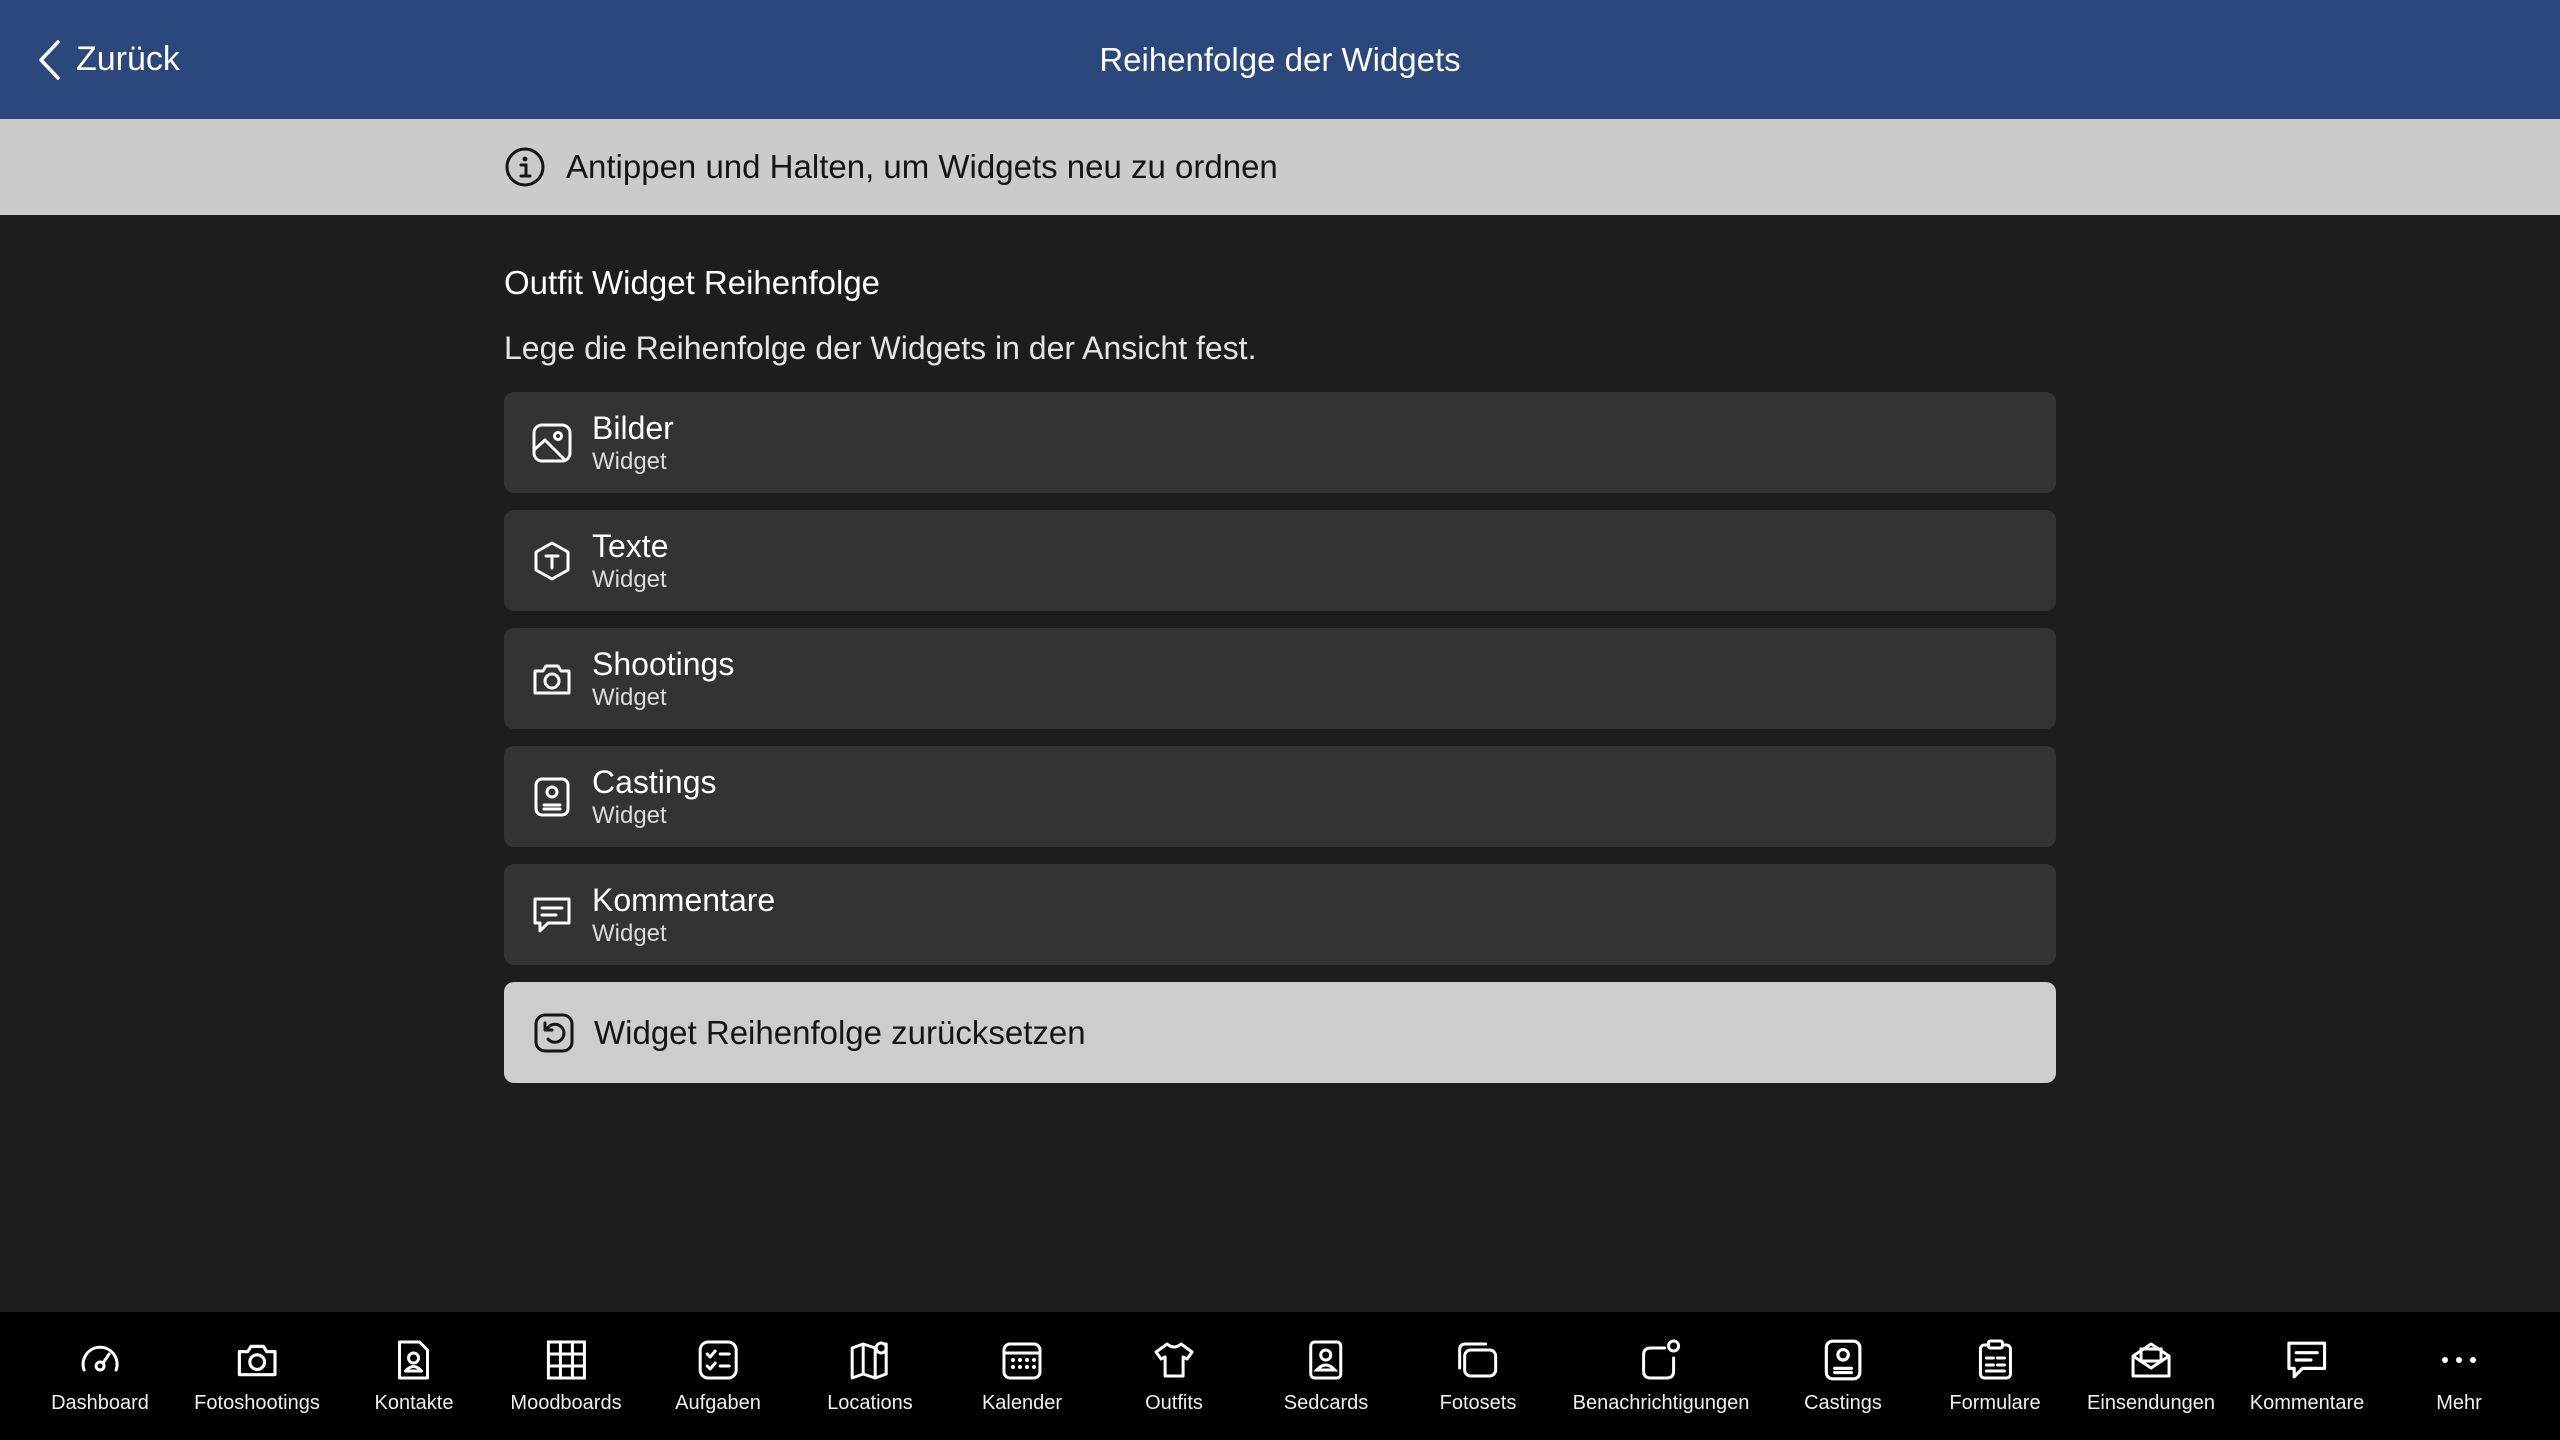  Describe the element at coordinates (2459, 1360) in the screenshot. I see `more-icon` at that location.